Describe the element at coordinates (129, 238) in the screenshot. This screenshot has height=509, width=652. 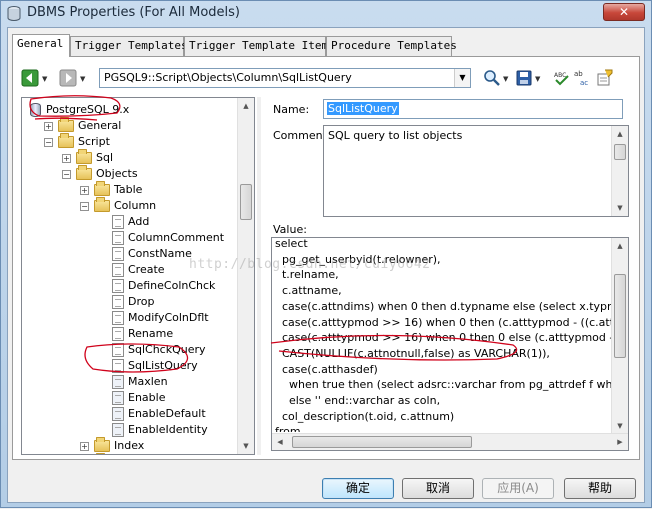
I see `tree-item: ColumnComment` at that location.